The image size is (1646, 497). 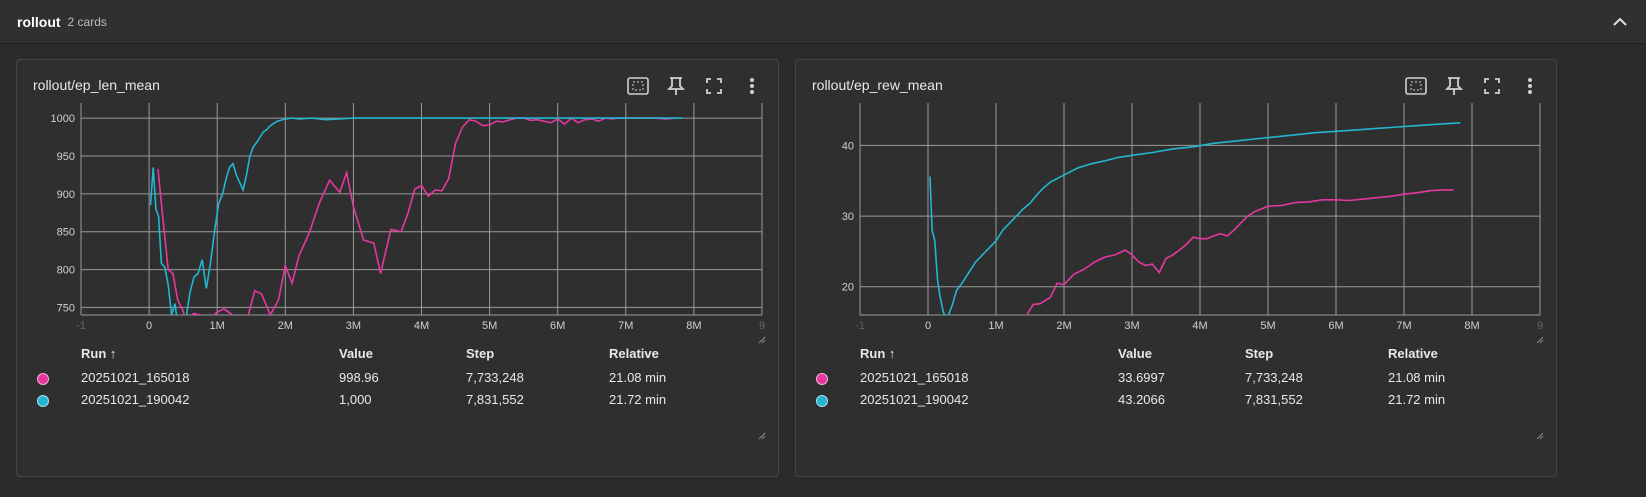 What do you see at coordinates (66, 308) in the screenshot?
I see `y-tick-label: 750` at bounding box center [66, 308].